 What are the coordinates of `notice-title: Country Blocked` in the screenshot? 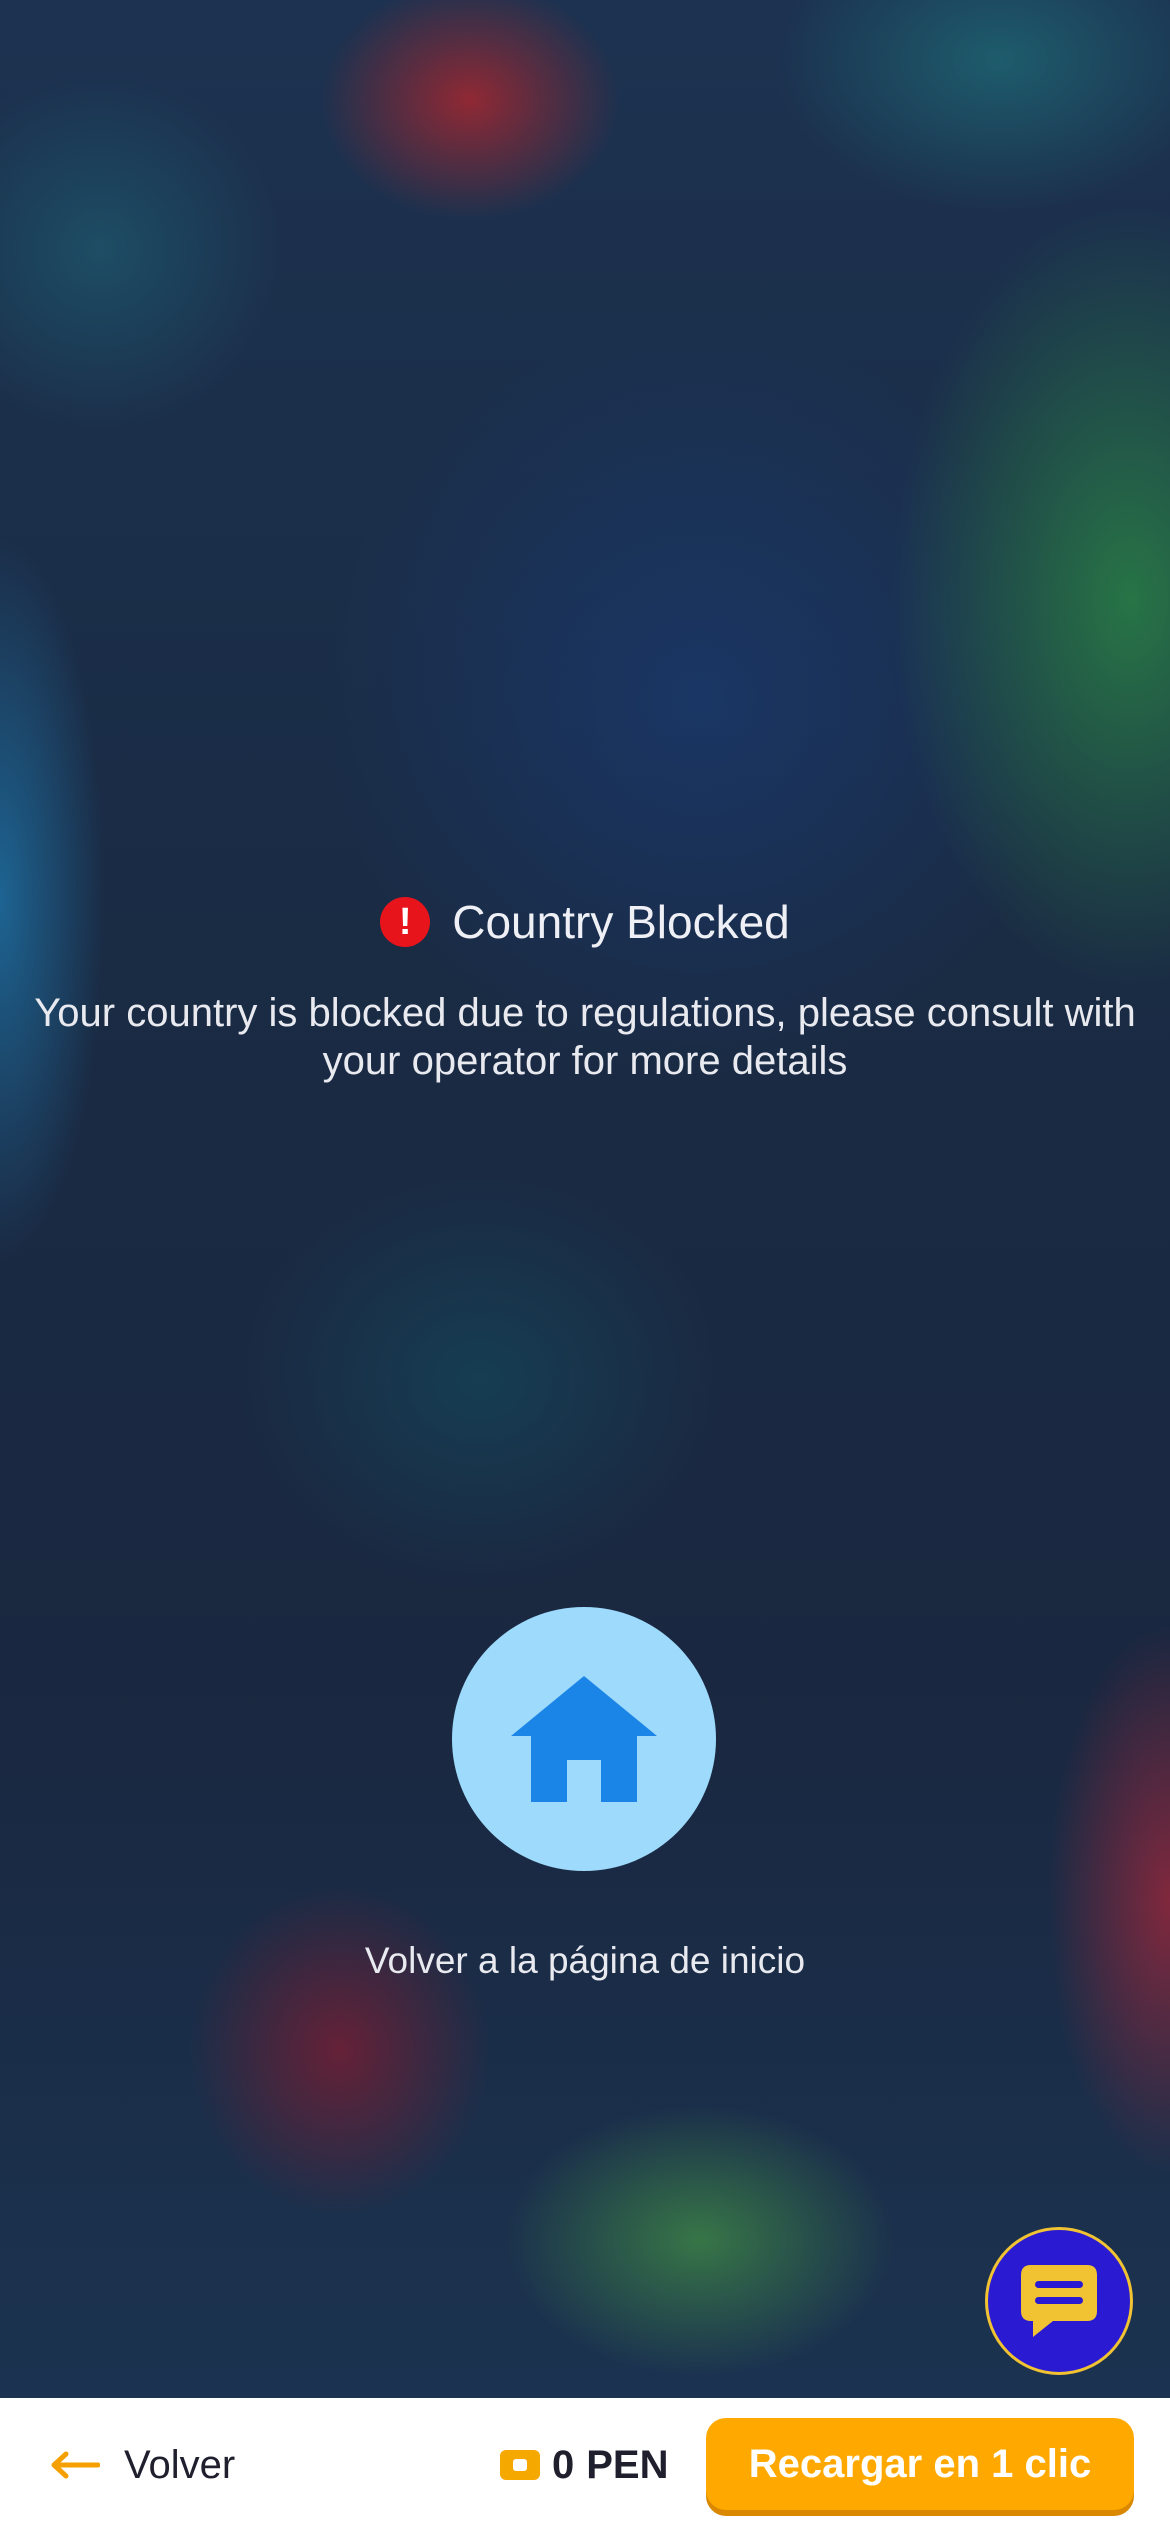 It's located at (621, 922).